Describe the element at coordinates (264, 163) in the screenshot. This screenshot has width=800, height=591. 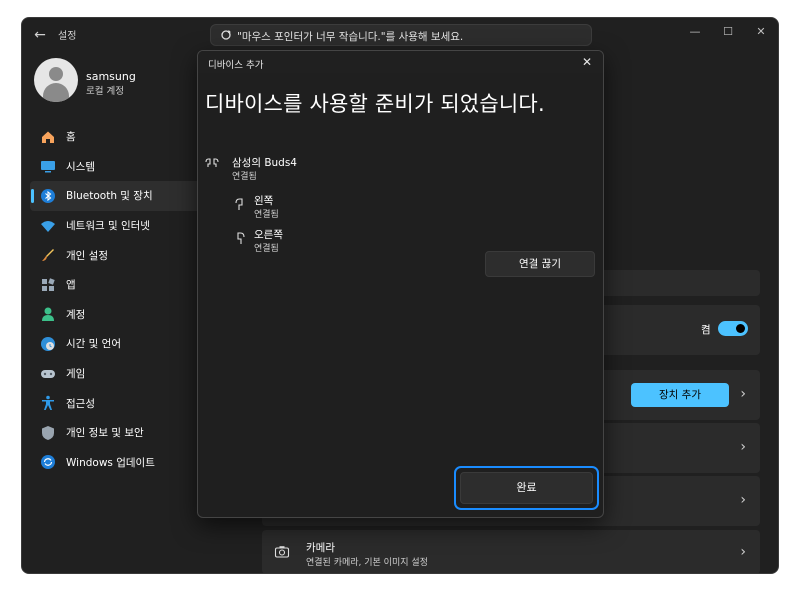
I see `device-name: 삼성의 Buds4` at that location.